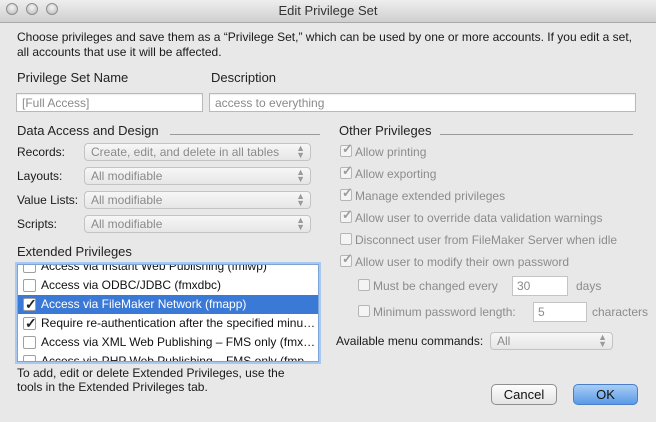  I want to click on characters-unit-label: characters, so click(620, 312).